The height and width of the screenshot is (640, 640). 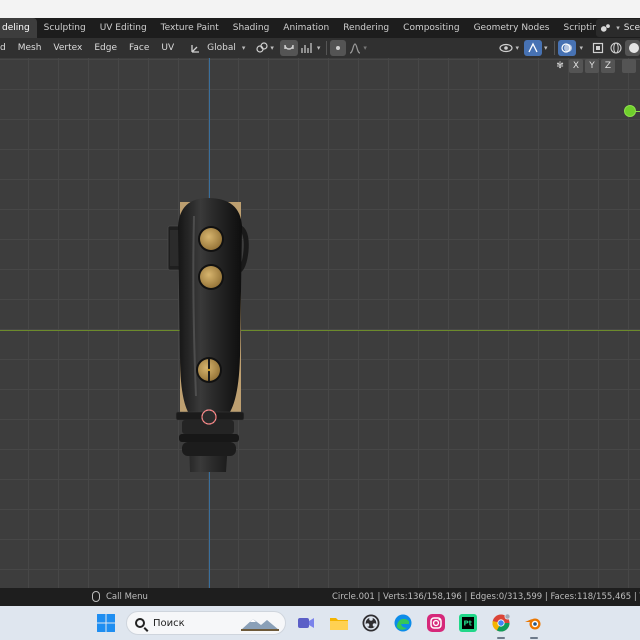 I want to click on blender-icon, so click(x=534, y=623).